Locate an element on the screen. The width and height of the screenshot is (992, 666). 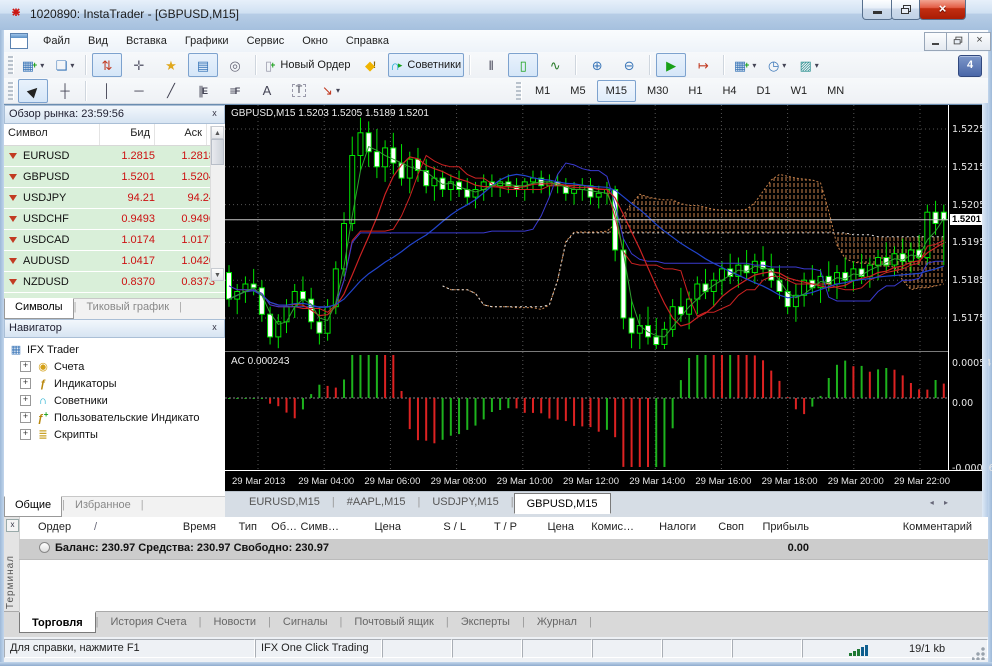
channel-button: ∥ E is located at coordinates (203, 91).